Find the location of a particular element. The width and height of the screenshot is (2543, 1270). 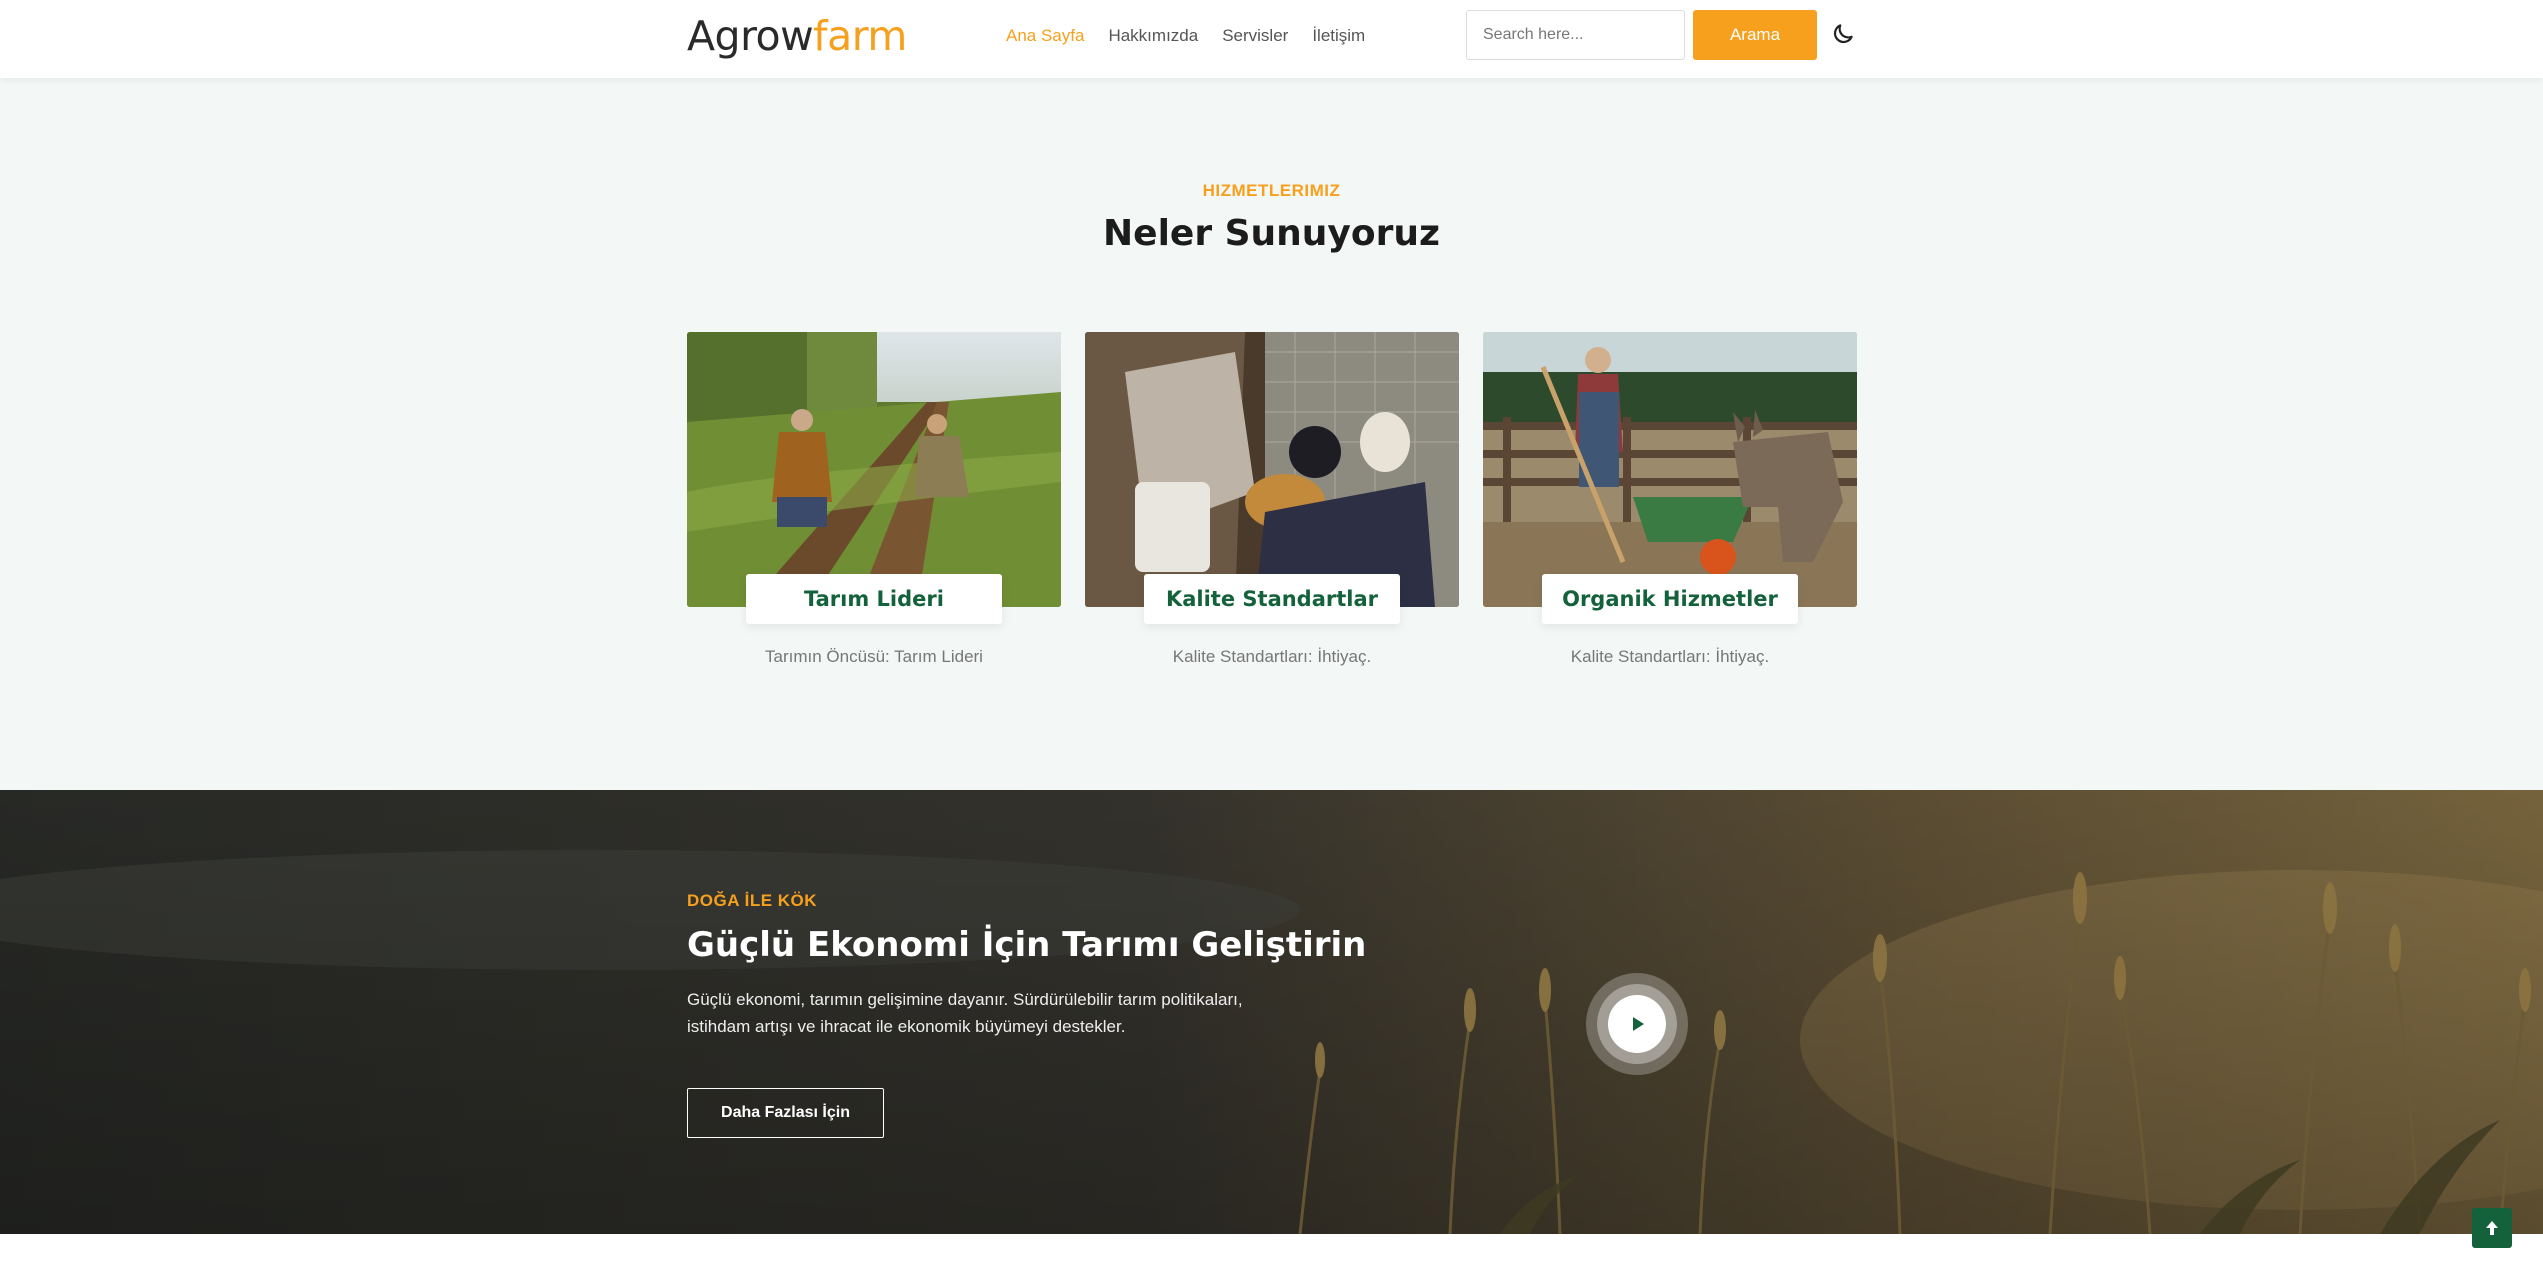

service-card-description: Tarımın Öncüsü: Tarım Lideri is located at coordinates (874, 656).